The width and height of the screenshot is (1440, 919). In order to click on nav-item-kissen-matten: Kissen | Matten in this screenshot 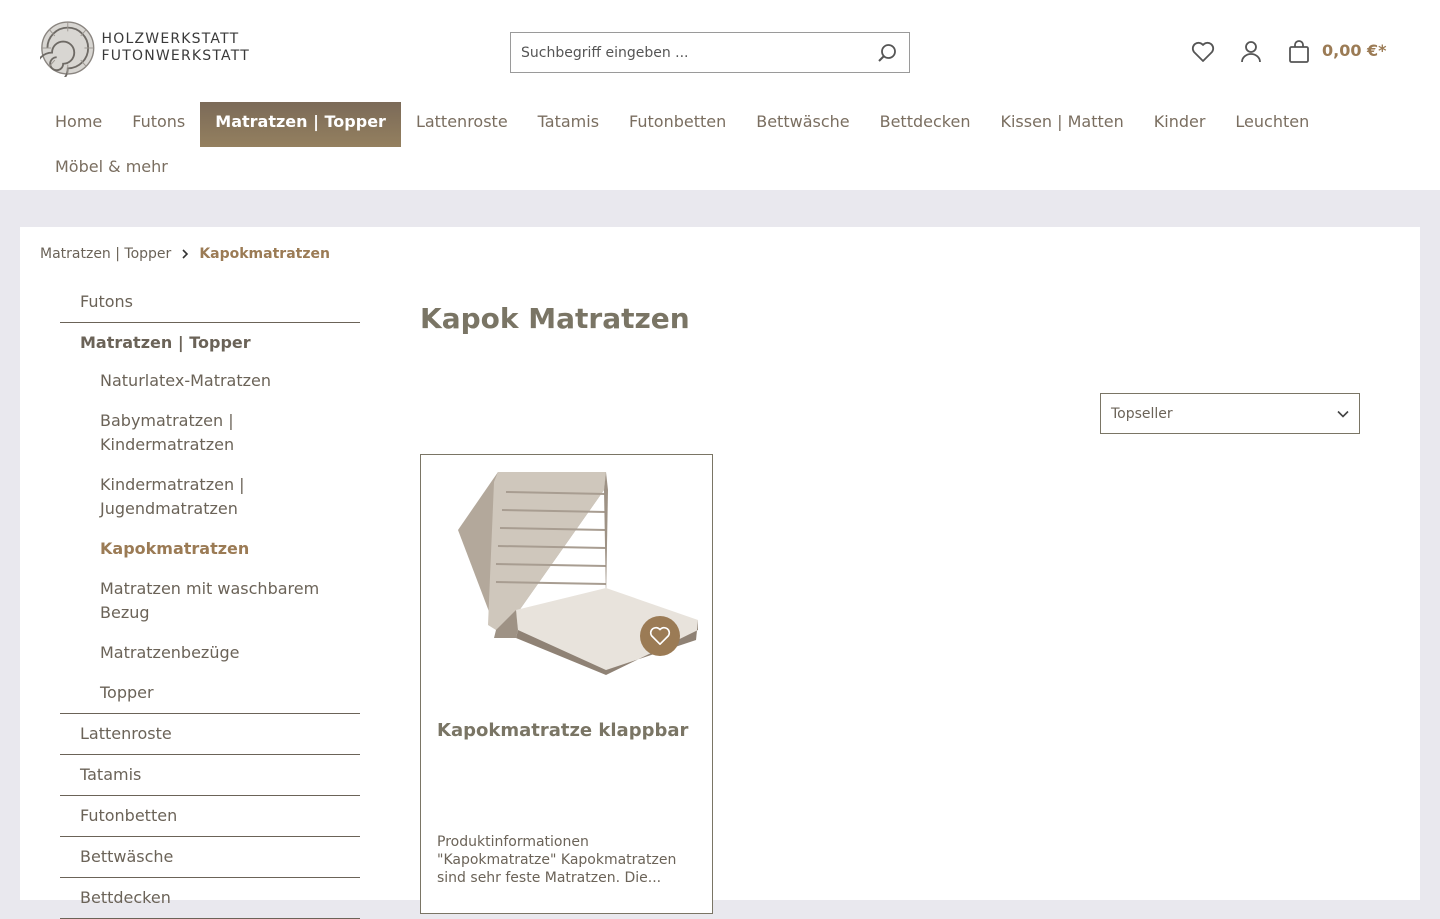, I will do `click(1061, 124)`.